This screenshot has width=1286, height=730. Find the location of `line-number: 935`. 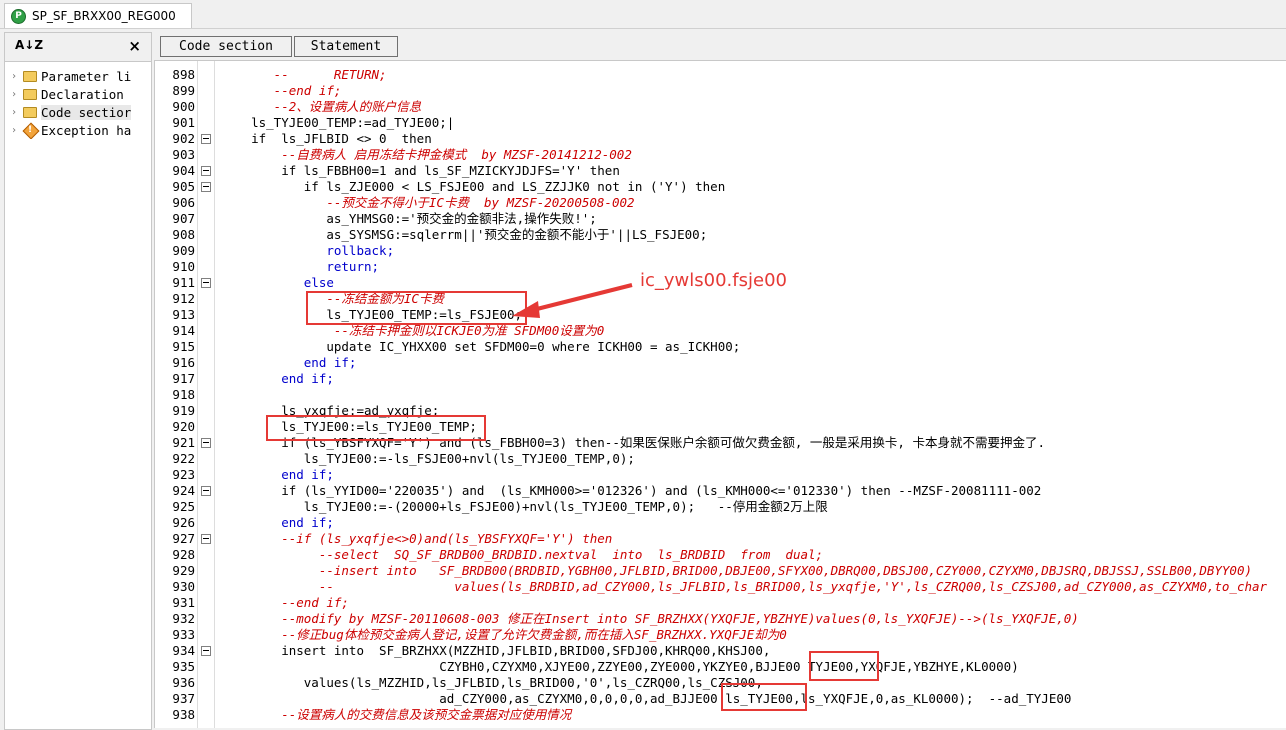

line-number: 935 is located at coordinates (183, 666).